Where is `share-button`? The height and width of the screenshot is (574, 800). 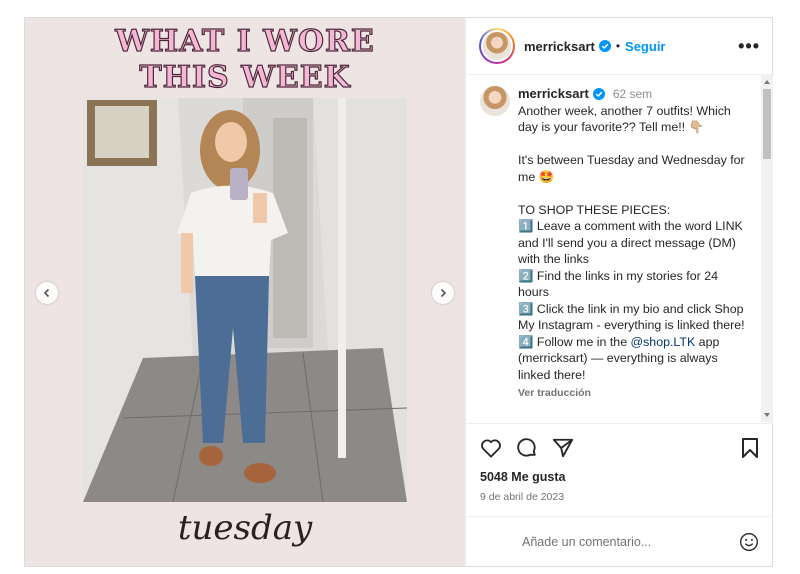
share-button is located at coordinates (563, 448).